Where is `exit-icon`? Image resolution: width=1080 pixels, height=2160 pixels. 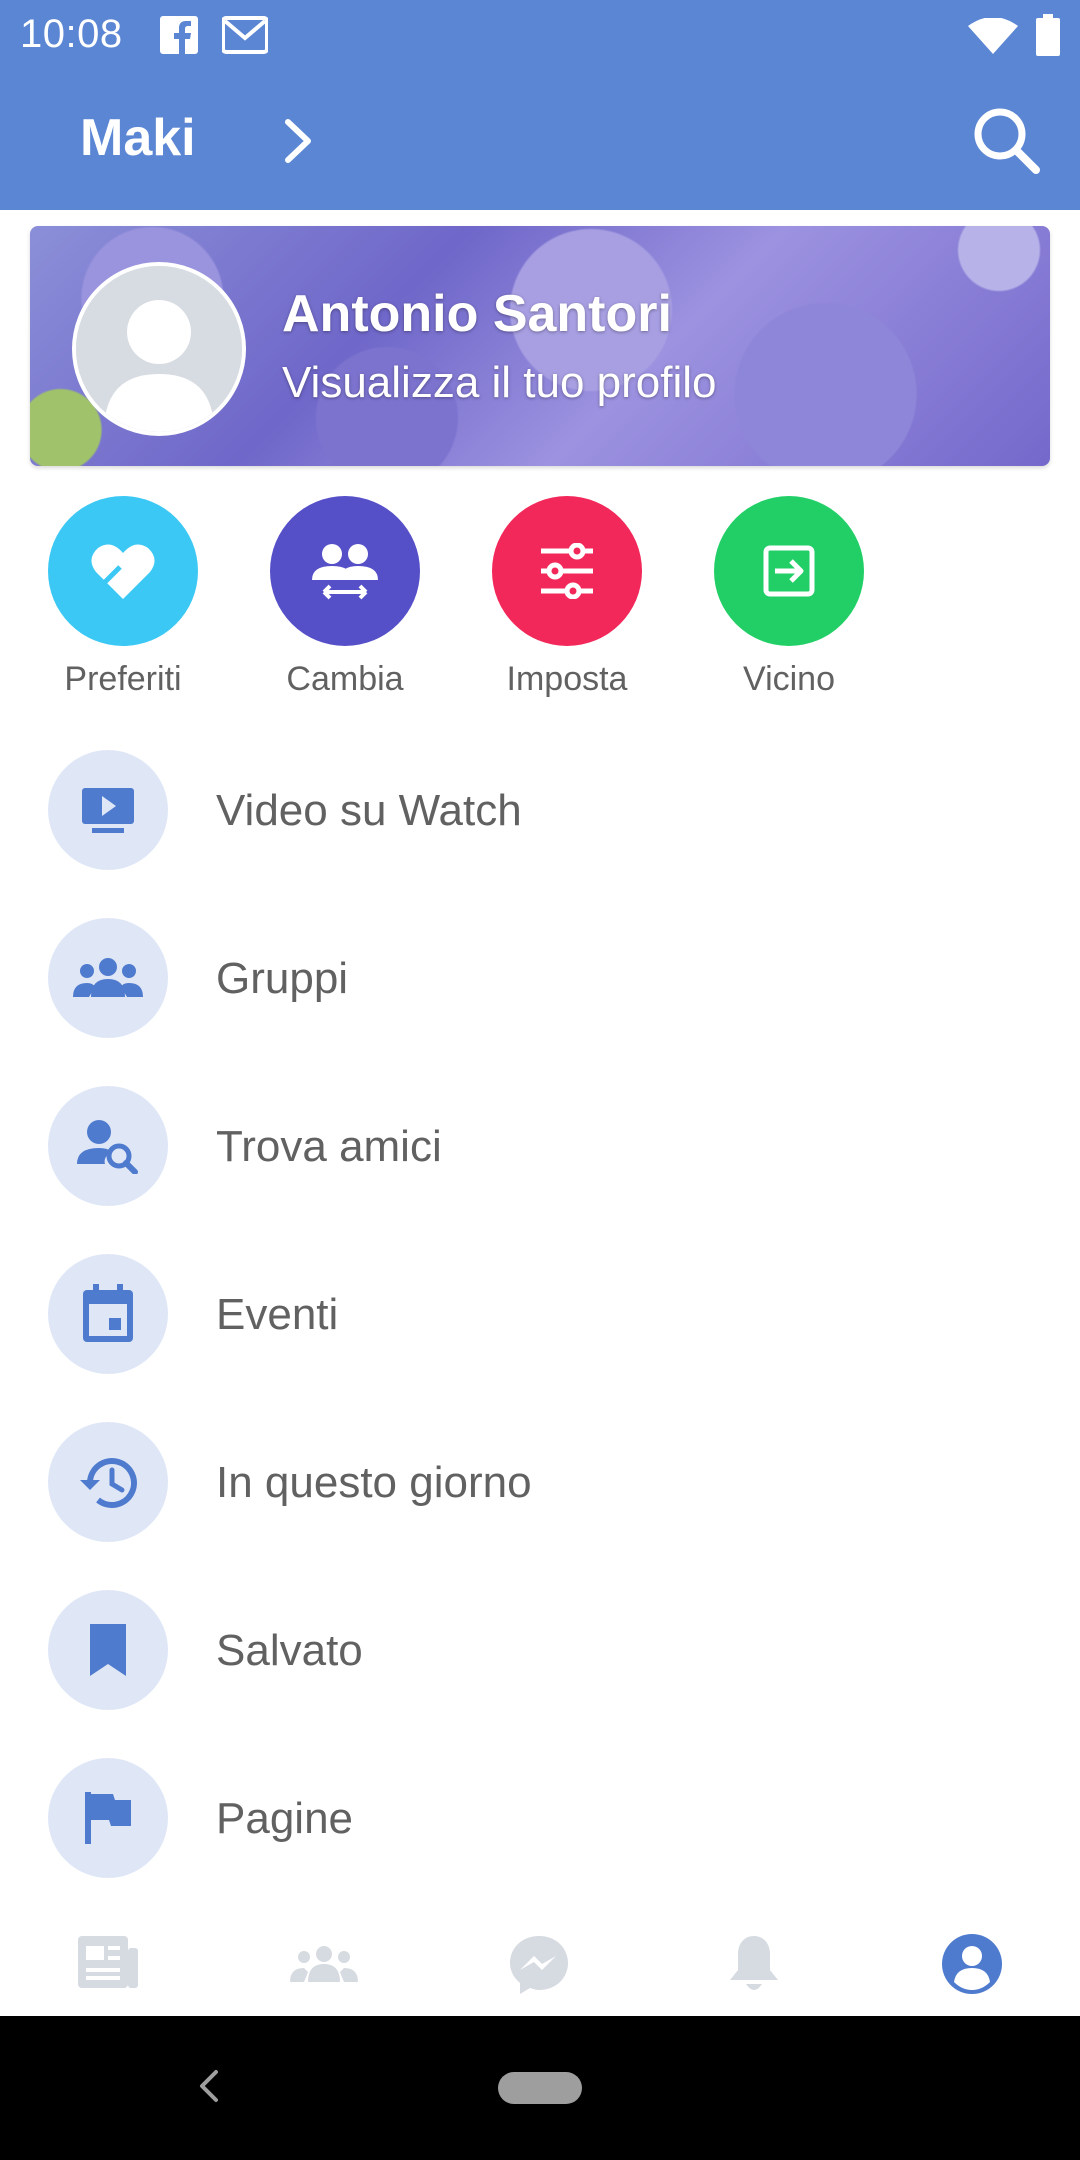
exit-icon is located at coordinates (789, 571).